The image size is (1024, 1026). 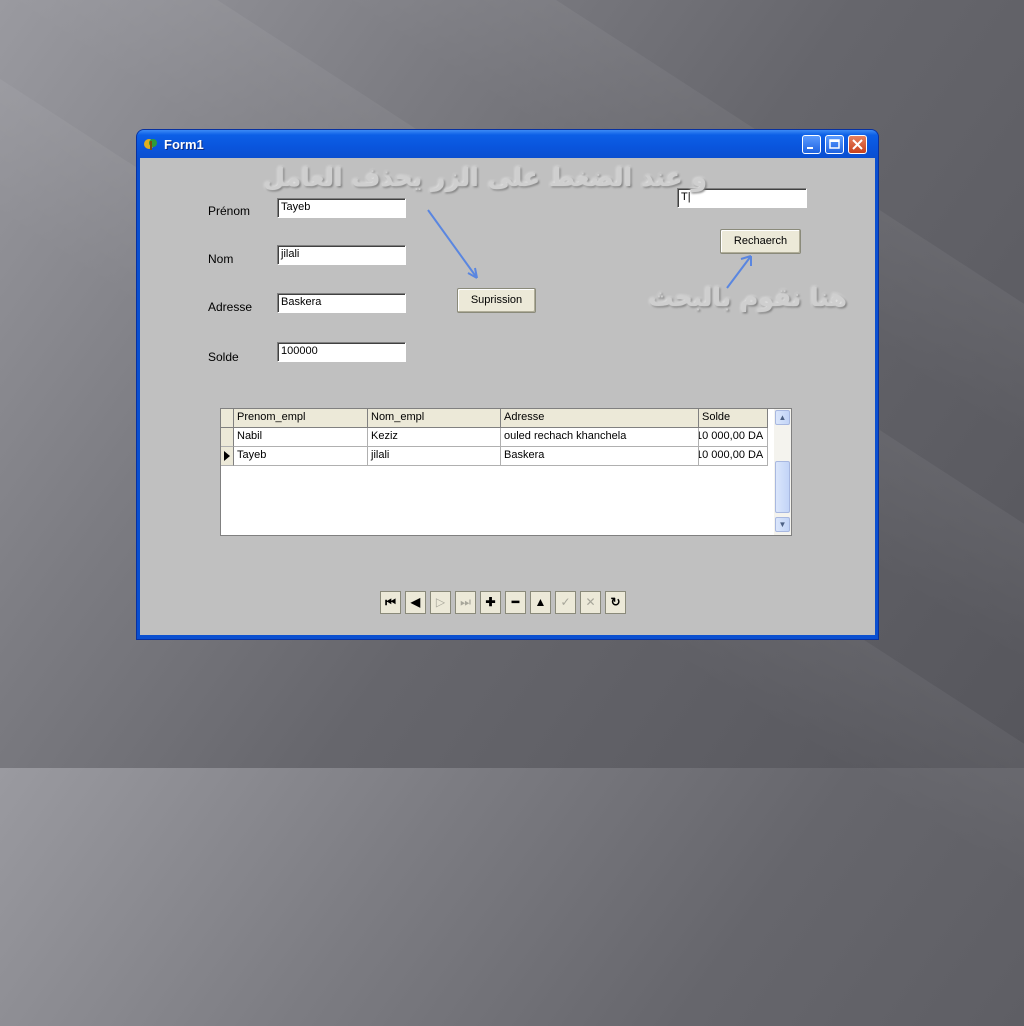 What do you see at coordinates (739, 272) in the screenshot?
I see `search-arrow` at bounding box center [739, 272].